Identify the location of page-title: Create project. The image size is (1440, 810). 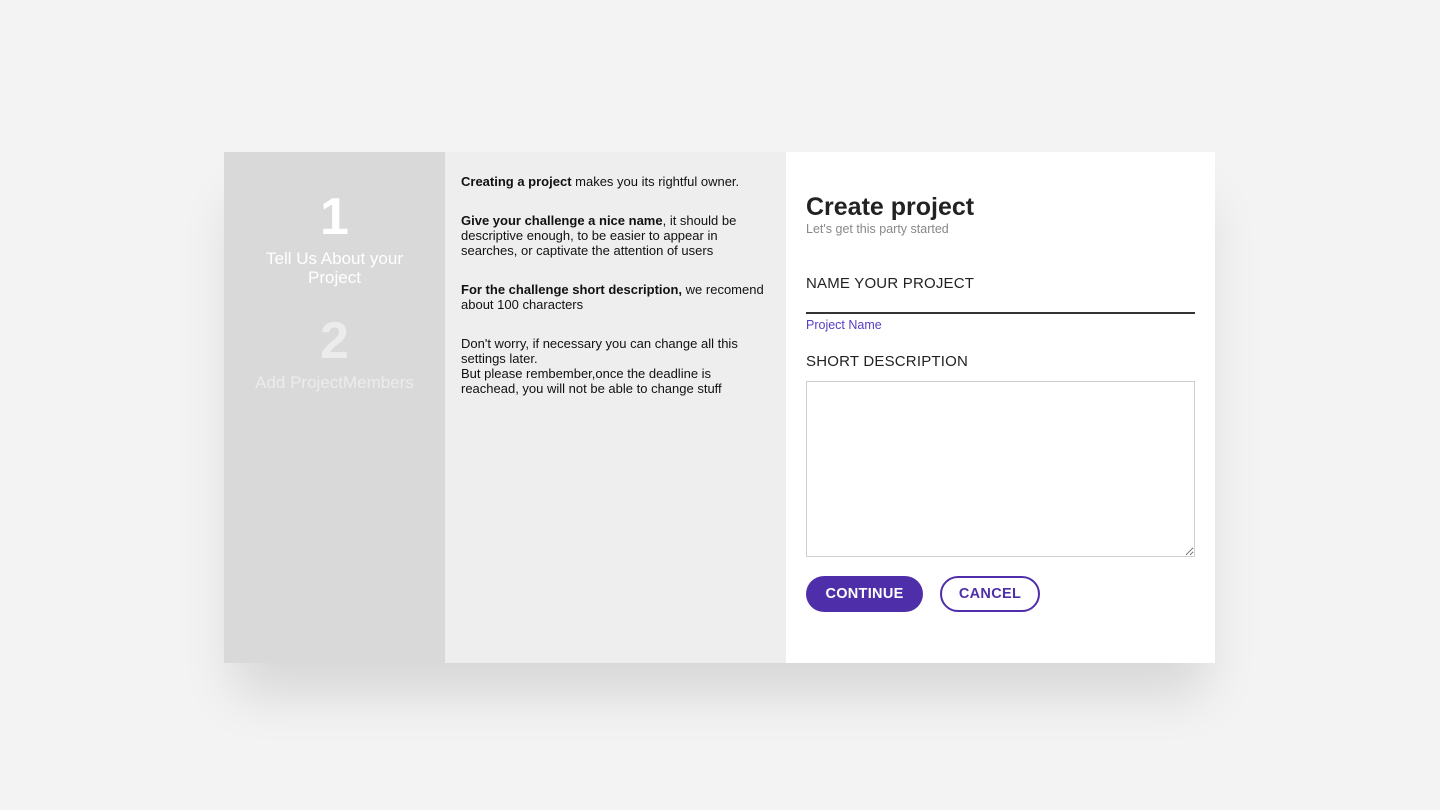
(890, 207).